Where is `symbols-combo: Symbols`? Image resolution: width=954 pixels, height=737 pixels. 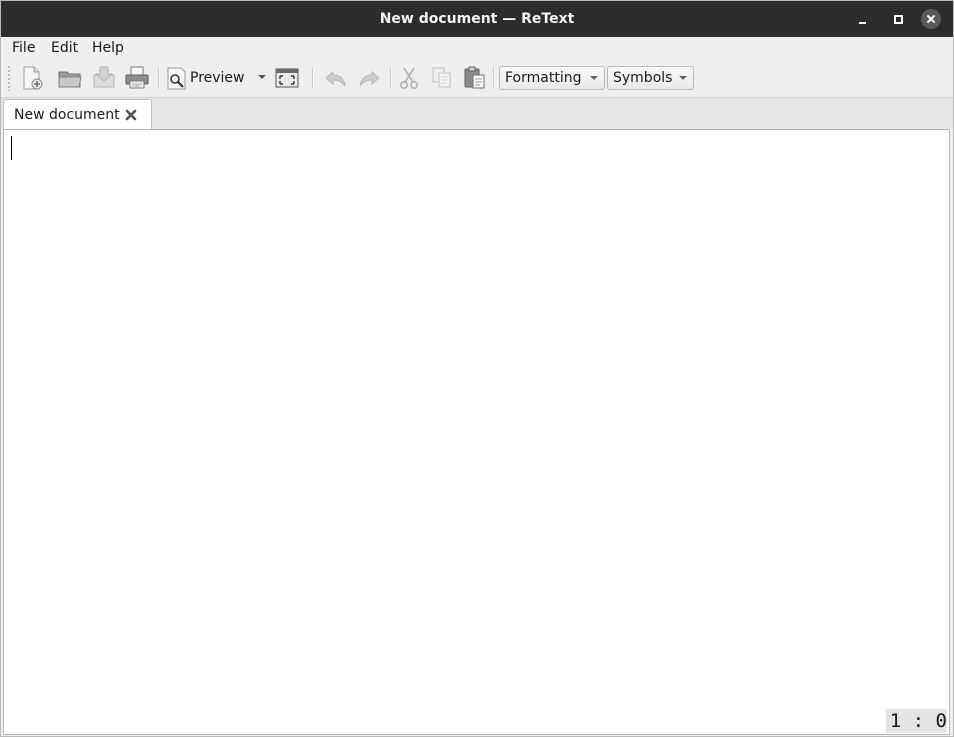
symbols-combo: Symbols is located at coordinates (650, 78).